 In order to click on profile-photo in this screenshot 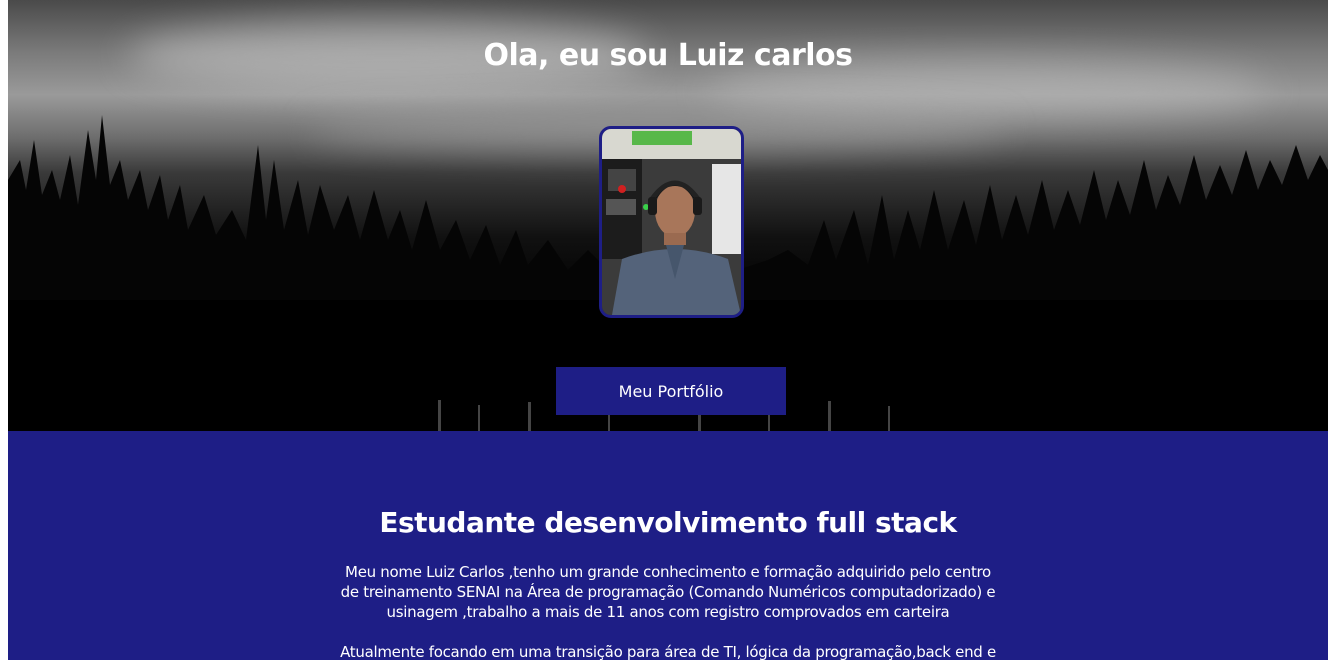, I will do `click(671, 222)`.